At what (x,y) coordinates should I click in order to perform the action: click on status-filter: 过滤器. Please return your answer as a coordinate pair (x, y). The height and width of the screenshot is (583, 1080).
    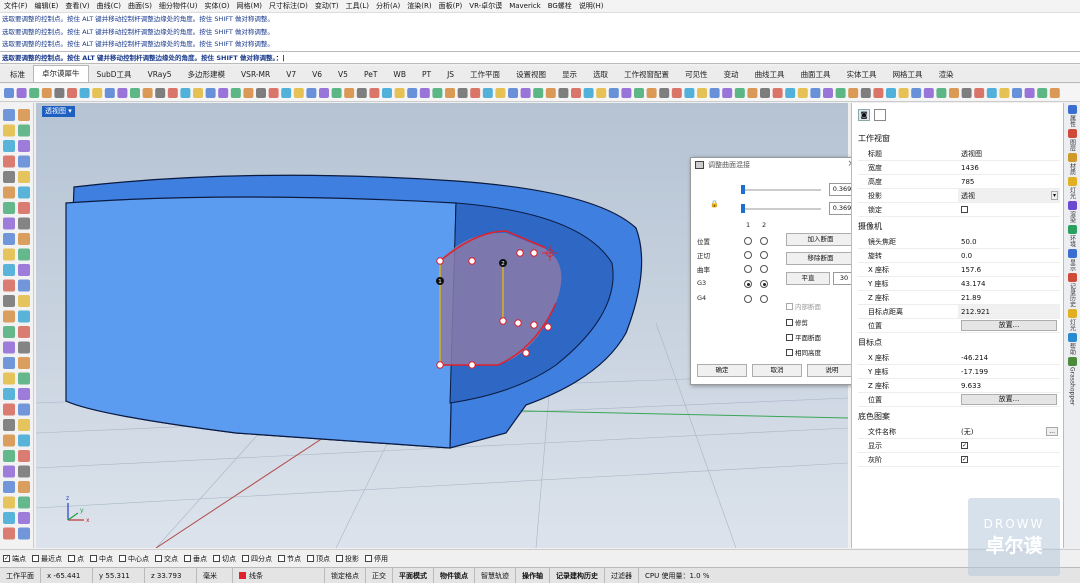
    Looking at the image, I should click on (622, 575).